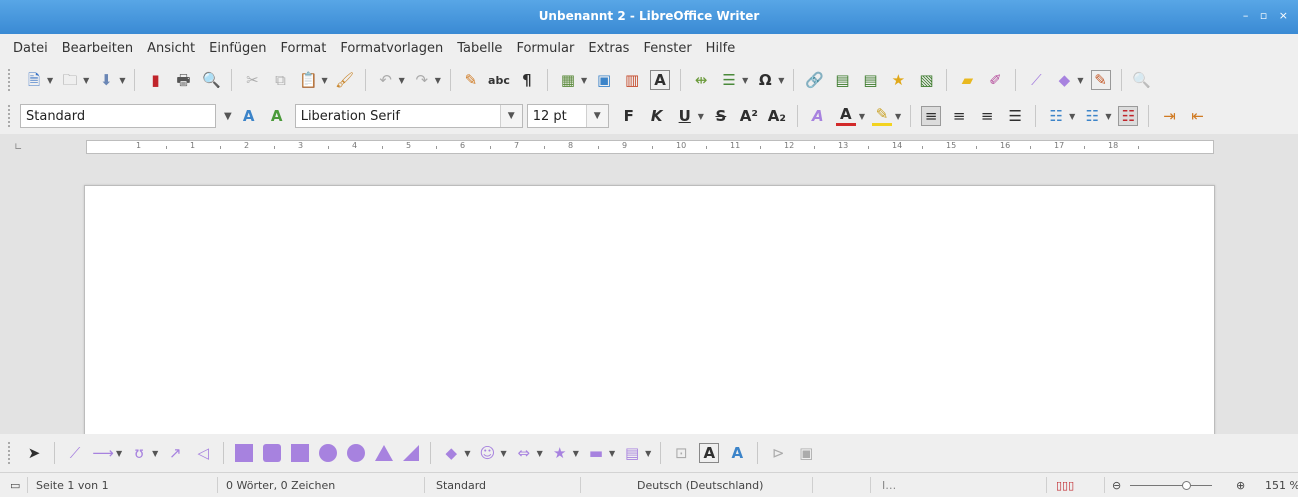 This screenshot has height=497, width=1298. What do you see at coordinates (461, 485) in the screenshot?
I see `page-style: Standard` at bounding box center [461, 485].